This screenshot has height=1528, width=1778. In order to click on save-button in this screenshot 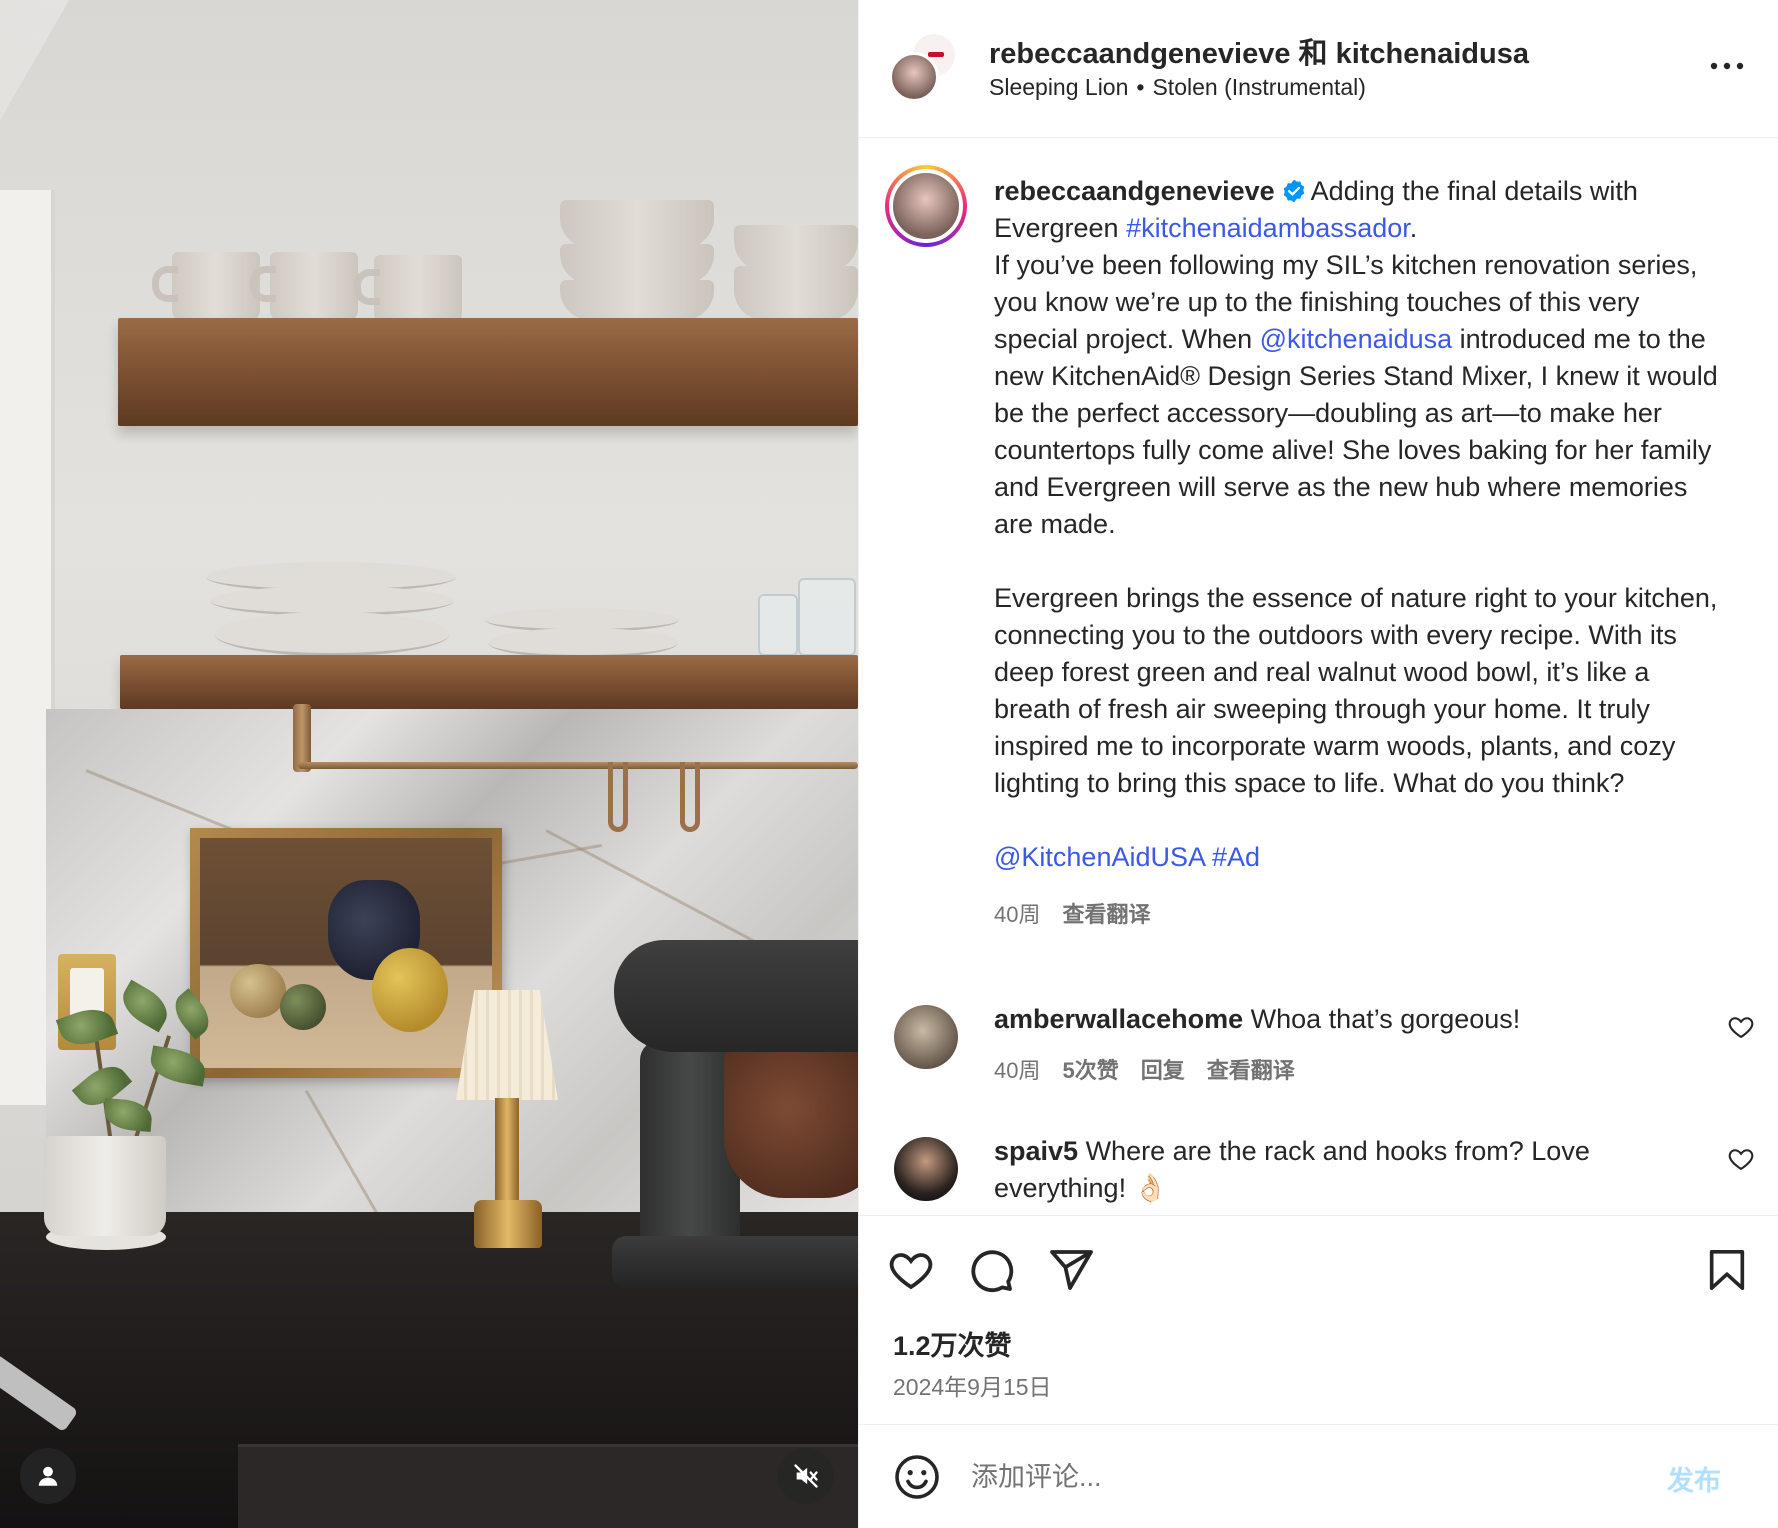, I will do `click(1727, 1270)`.